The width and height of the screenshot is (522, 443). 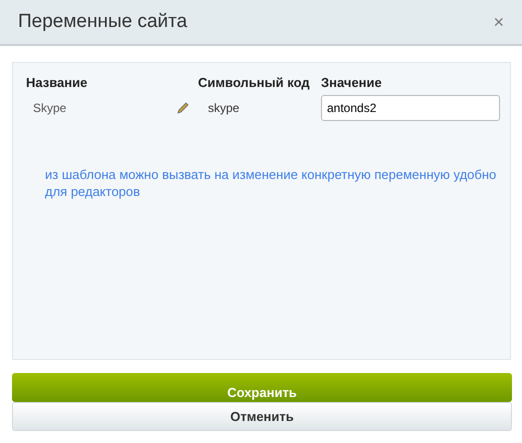 I want to click on variable-name: Skype, so click(x=50, y=108).